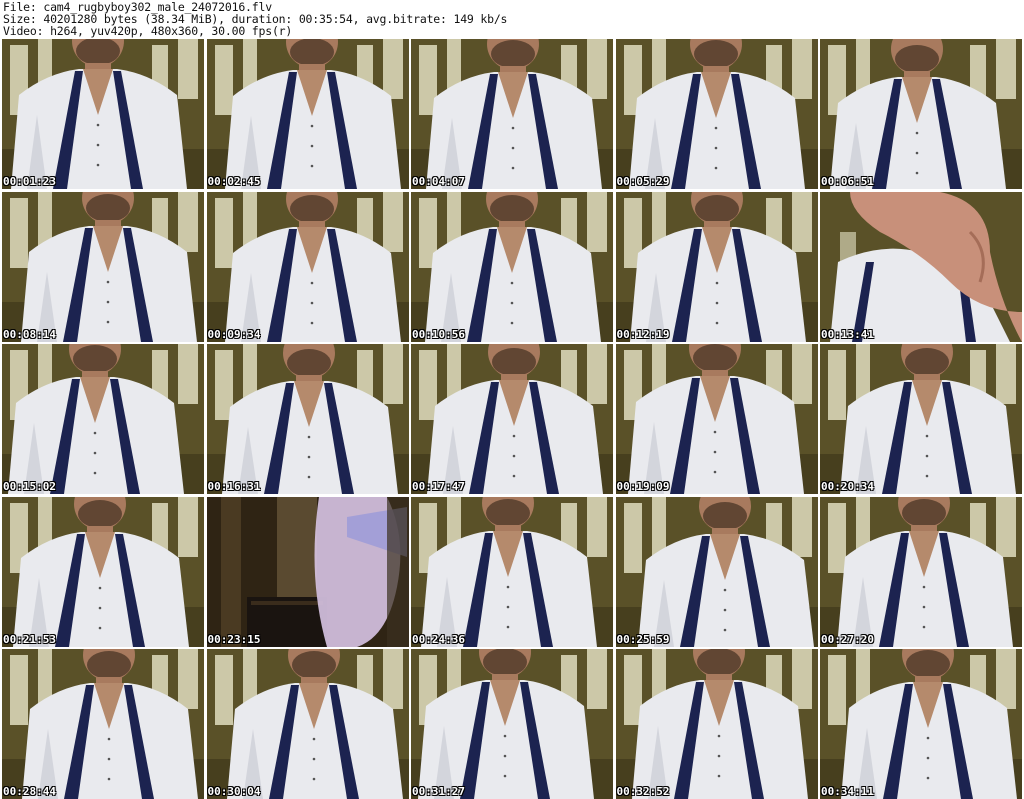  I want to click on thumbnail-timestamp: 00:34:11, so click(847, 791).